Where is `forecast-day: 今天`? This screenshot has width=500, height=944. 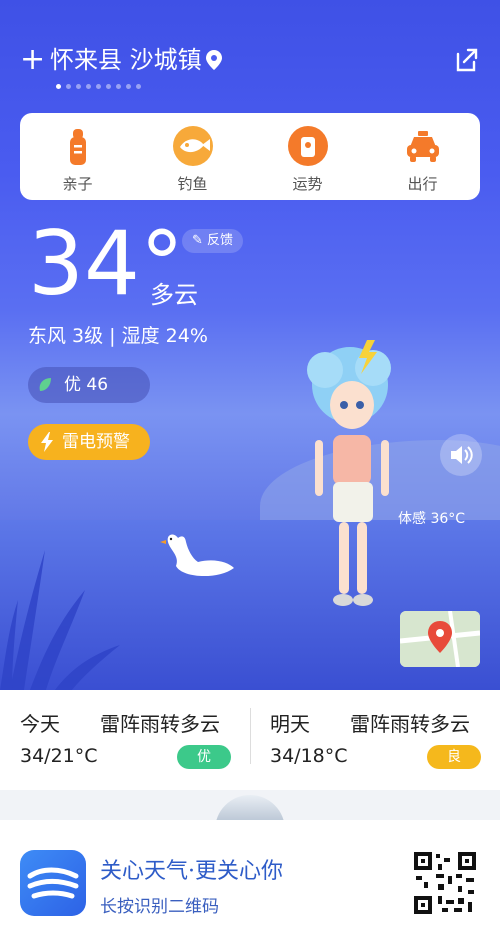
forecast-day: 今天 is located at coordinates (40, 724).